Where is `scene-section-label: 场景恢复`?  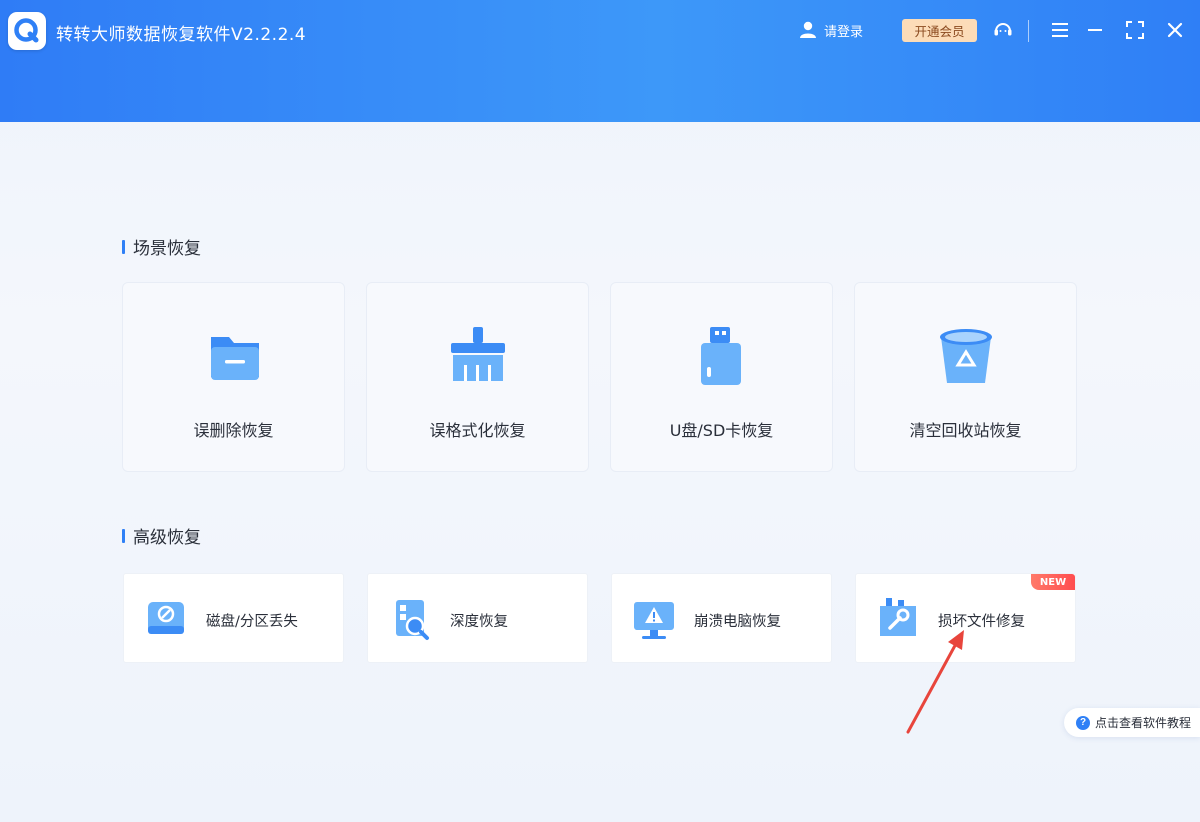 scene-section-label: 场景恢复 is located at coordinates (167, 249).